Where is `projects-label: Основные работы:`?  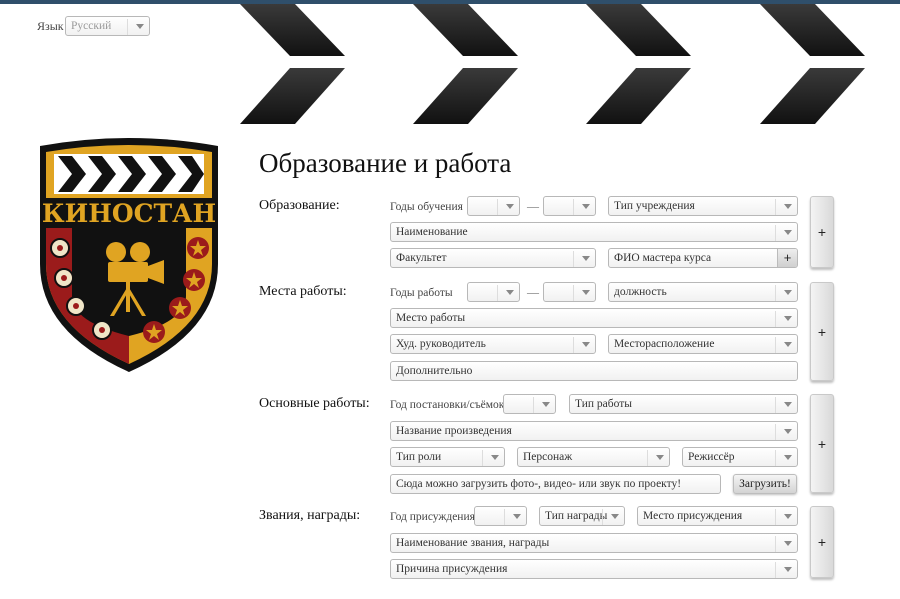
projects-label: Основные работы: is located at coordinates (314, 403).